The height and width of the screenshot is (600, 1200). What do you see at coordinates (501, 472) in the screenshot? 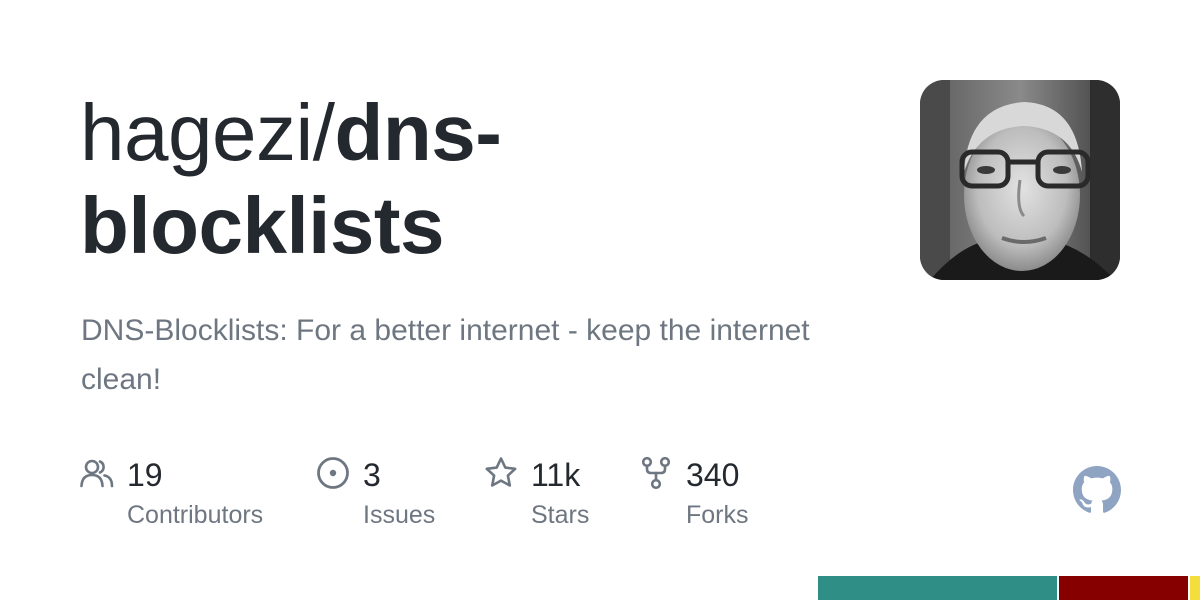
I see `star-icon` at bounding box center [501, 472].